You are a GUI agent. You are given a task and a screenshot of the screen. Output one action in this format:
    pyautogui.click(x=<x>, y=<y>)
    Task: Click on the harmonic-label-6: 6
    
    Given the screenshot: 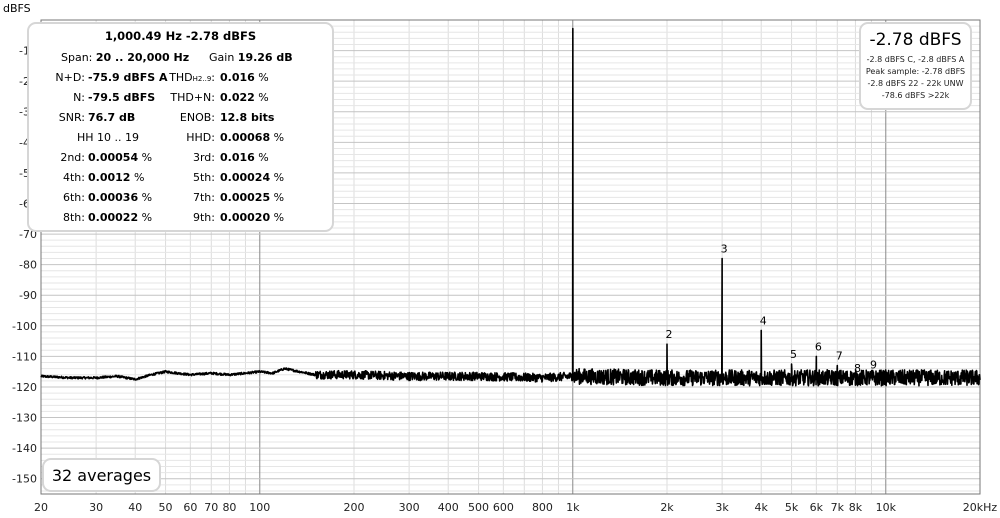 What is the action you would take?
    pyautogui.click(x=818, y=346)
    